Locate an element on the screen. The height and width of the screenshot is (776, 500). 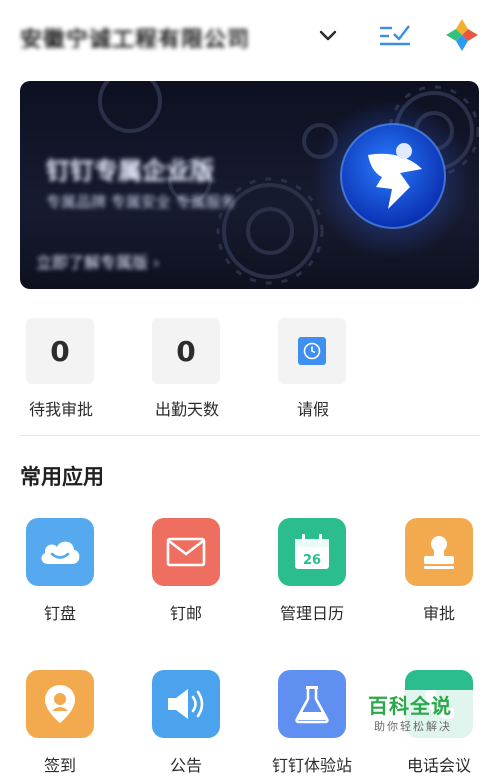
pending-approval-label: 待我审批 is located at coordinates (60, 409).